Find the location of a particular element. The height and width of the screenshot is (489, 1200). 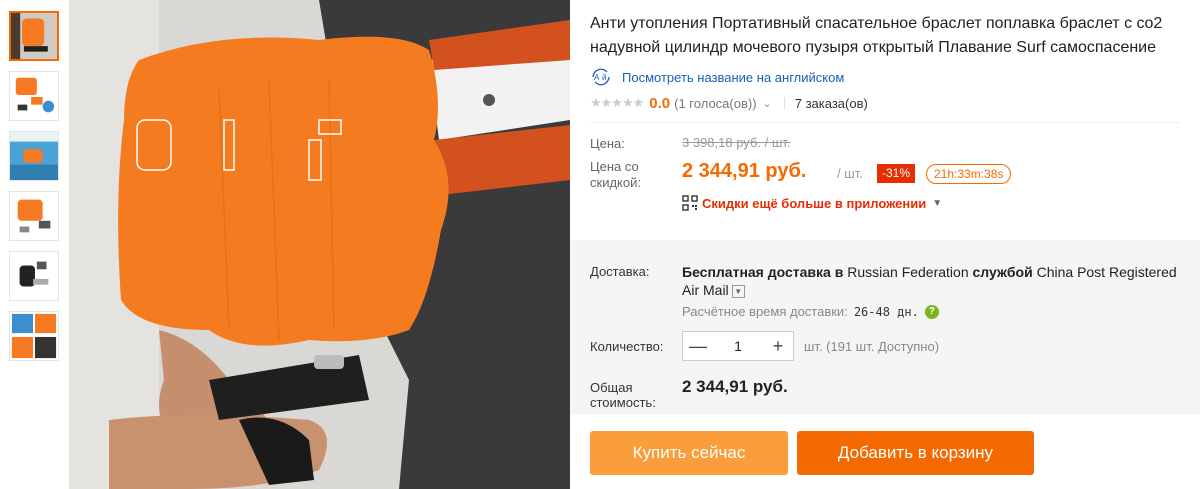

buy-now-button: Купить сейчас is located at coordinates (689, 453).